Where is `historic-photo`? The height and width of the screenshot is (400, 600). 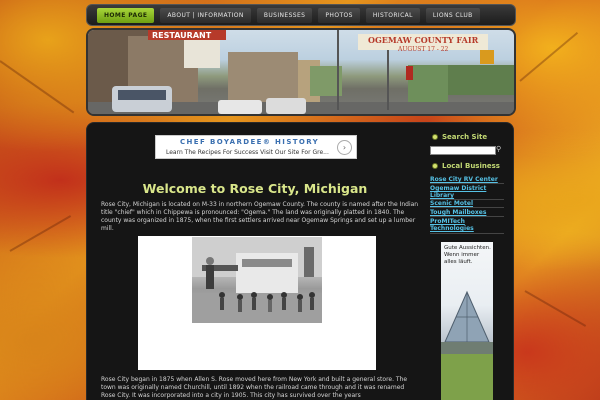
historic-photo is located at coordinates (257, 280).